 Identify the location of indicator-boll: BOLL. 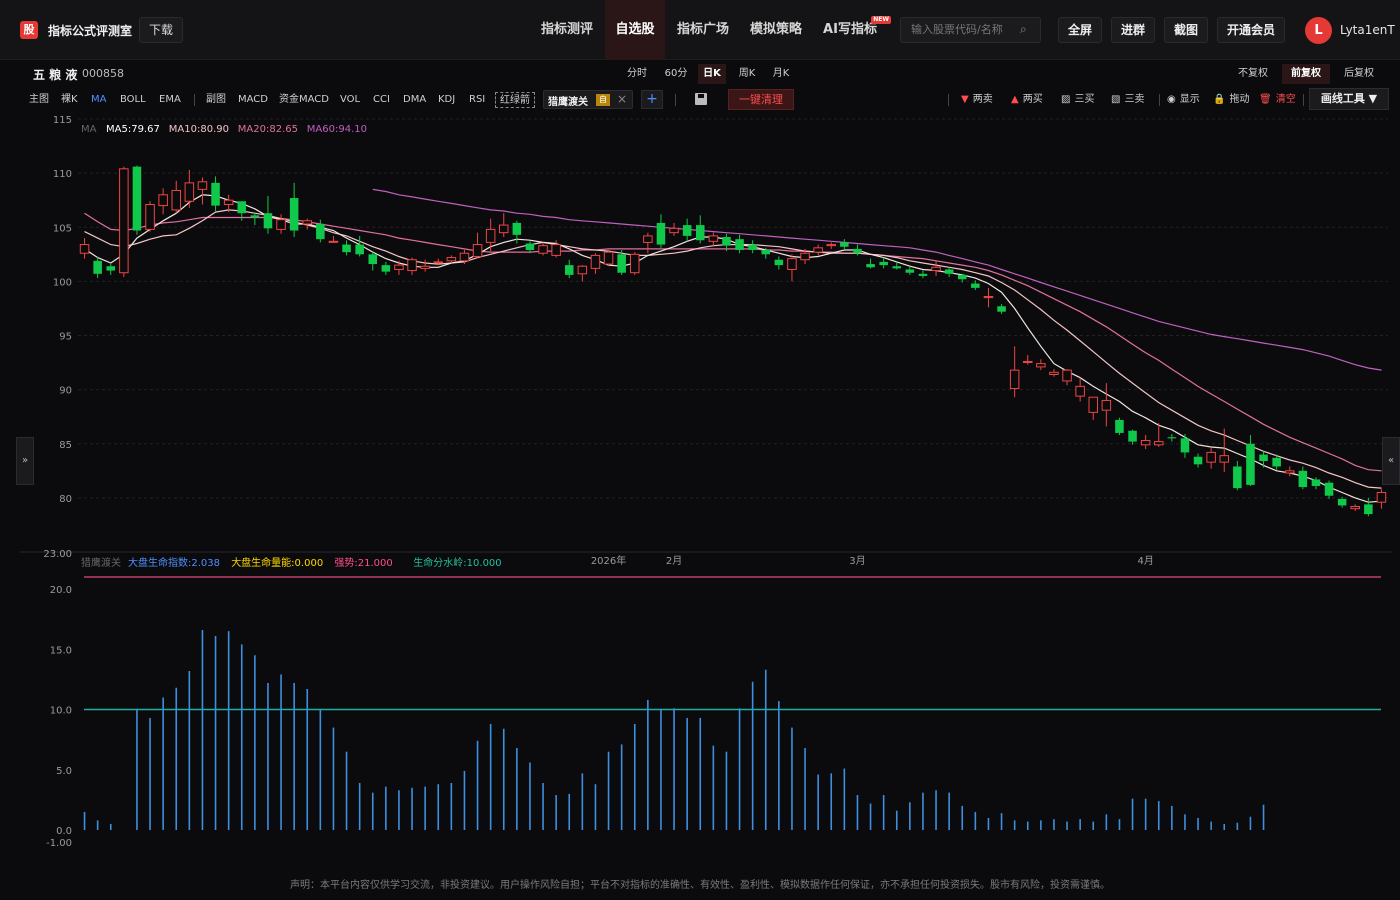
(133, 100).